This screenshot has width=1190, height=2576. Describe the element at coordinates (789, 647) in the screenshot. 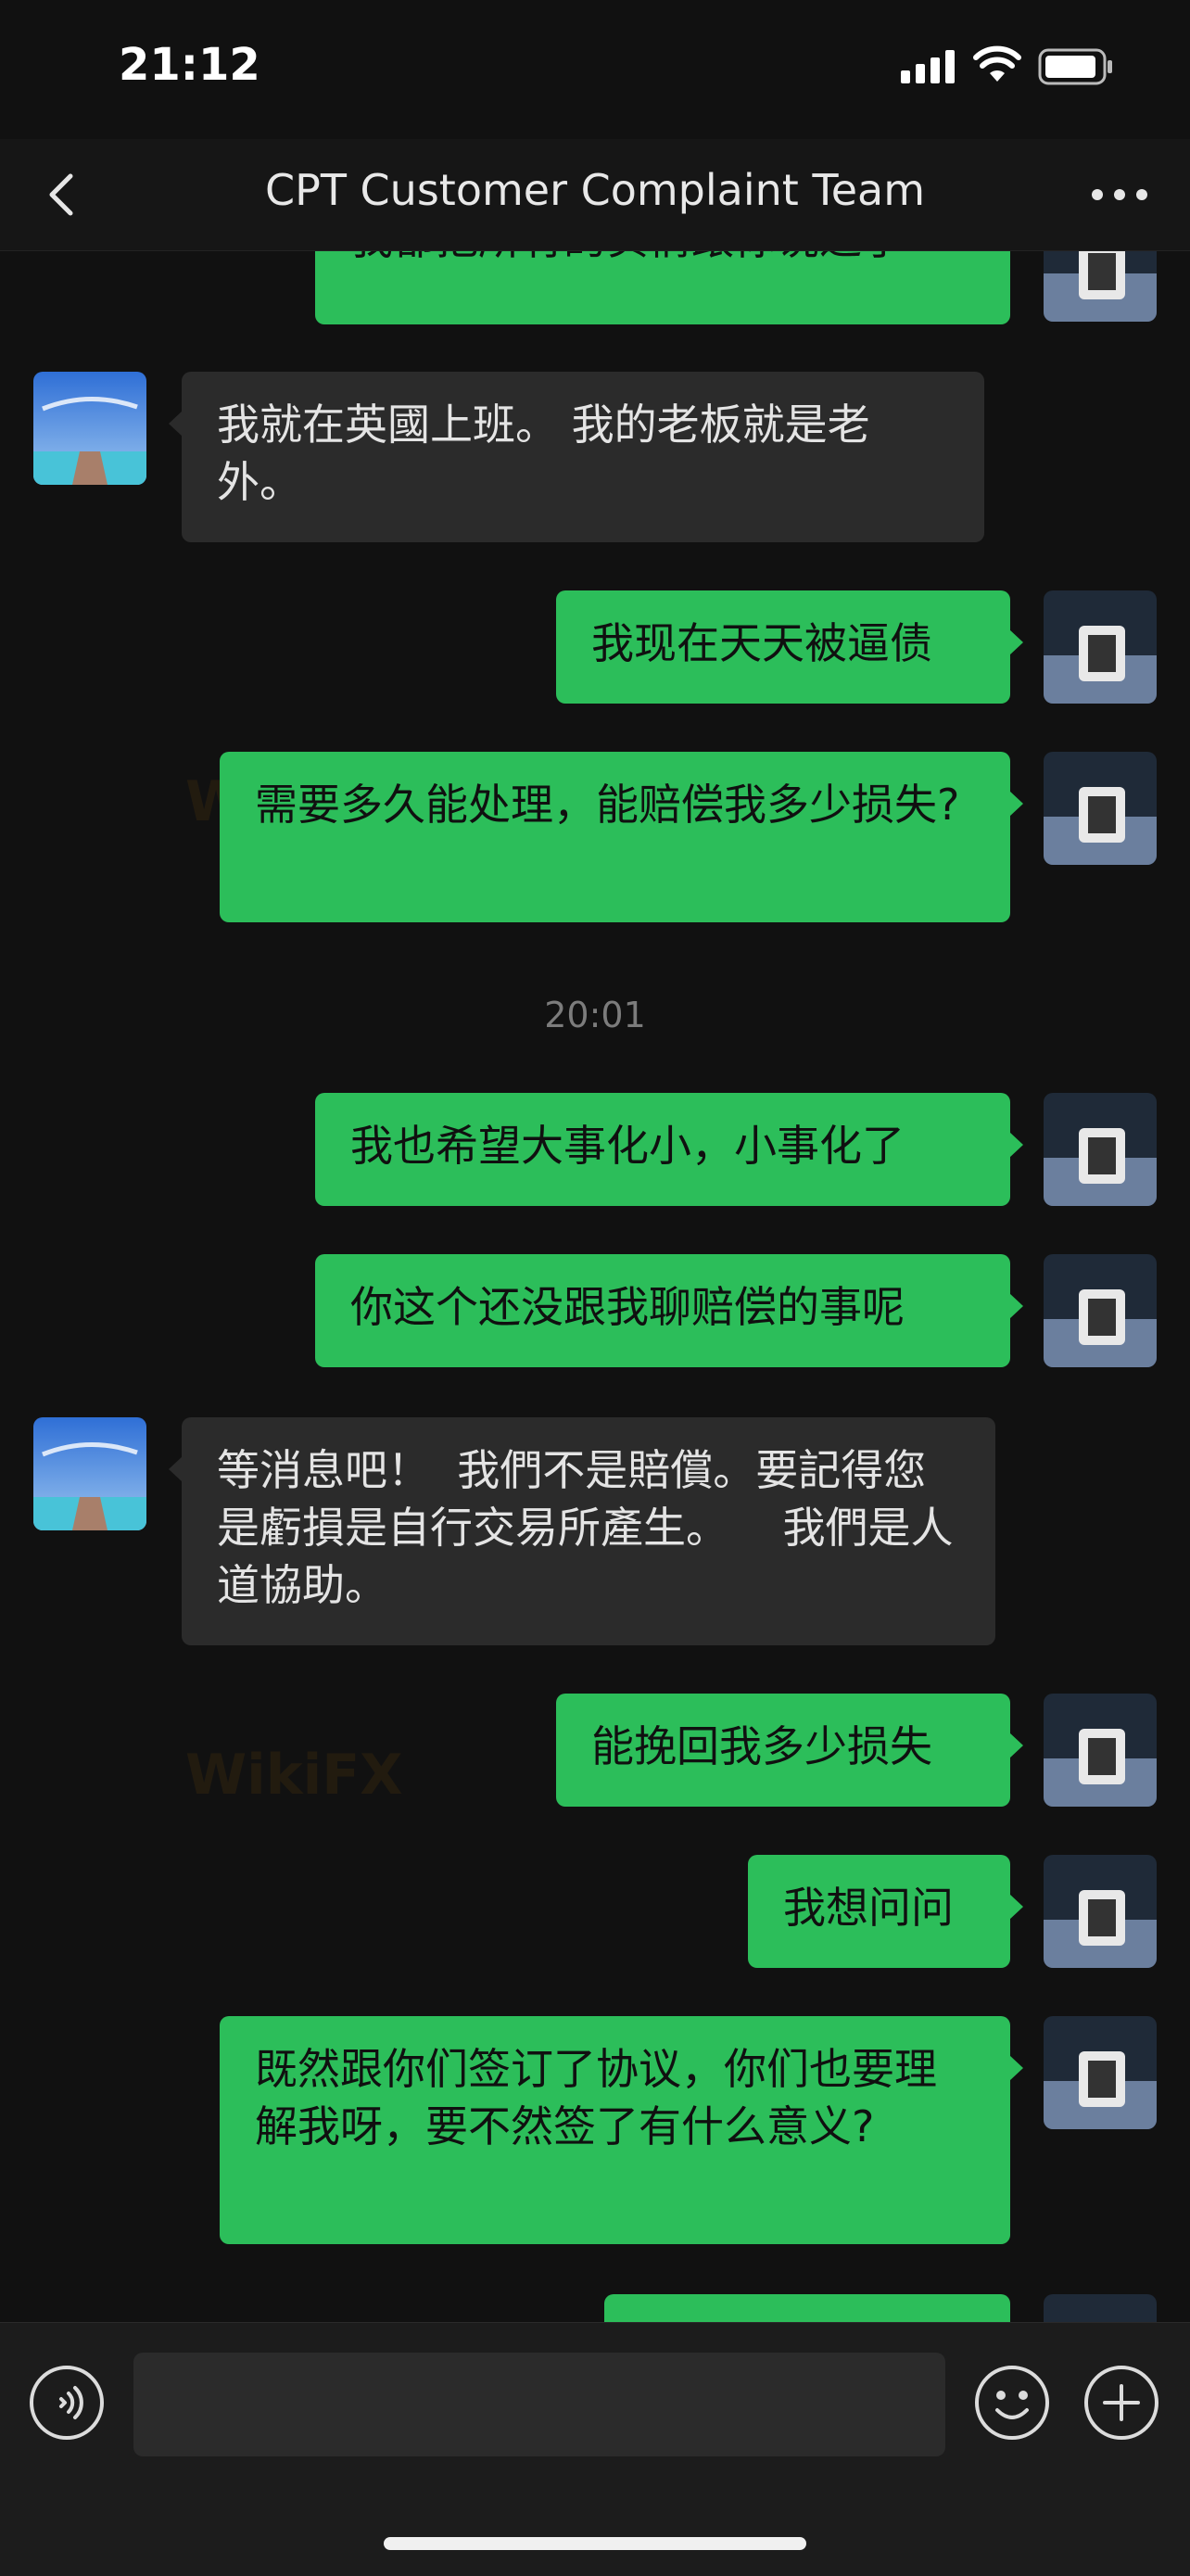

I see `message-bubble-out: 我现在天天被逼债` at that location.